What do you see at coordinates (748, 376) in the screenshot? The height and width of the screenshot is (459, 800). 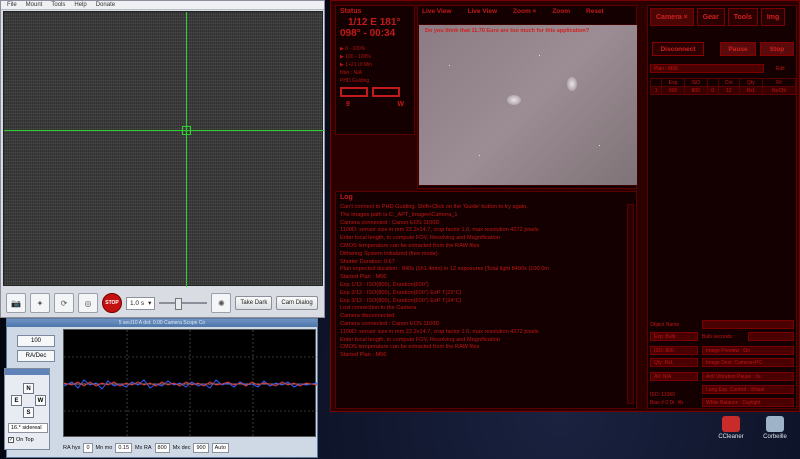 I see `anti-vibration-select: Anti Vibration Pause : 0s` at bounding box center [748, 376].